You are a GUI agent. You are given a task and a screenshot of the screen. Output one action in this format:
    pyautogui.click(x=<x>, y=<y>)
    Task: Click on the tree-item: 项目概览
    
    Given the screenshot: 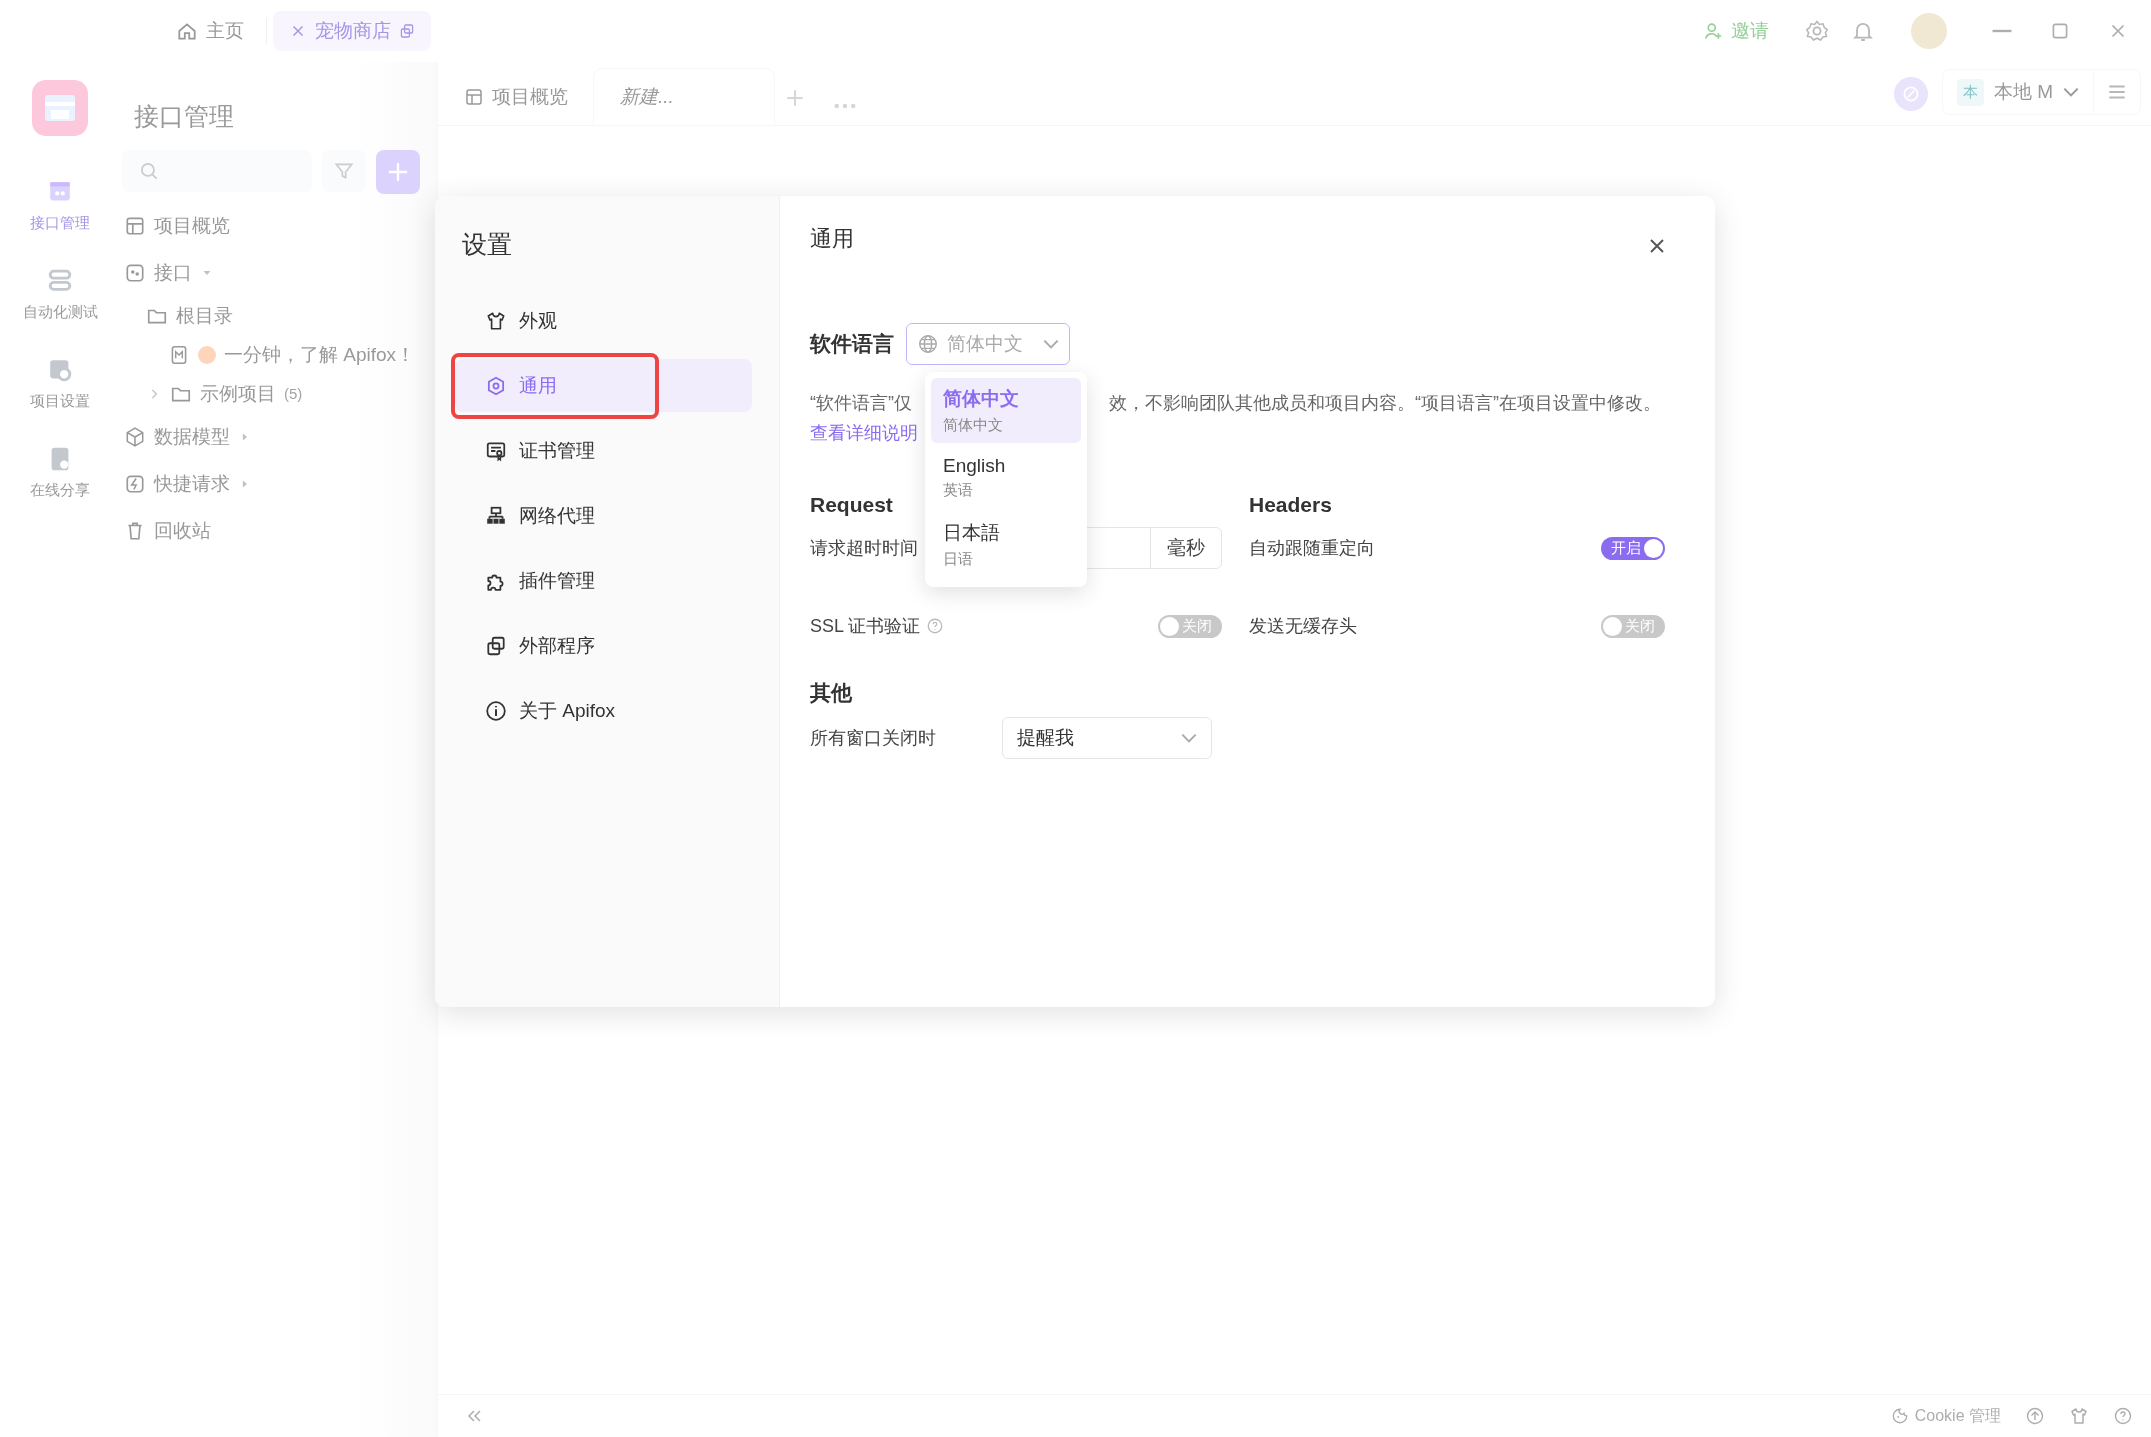 What is the action you would take?
    pyautogui.click(x=192, y=225)
    